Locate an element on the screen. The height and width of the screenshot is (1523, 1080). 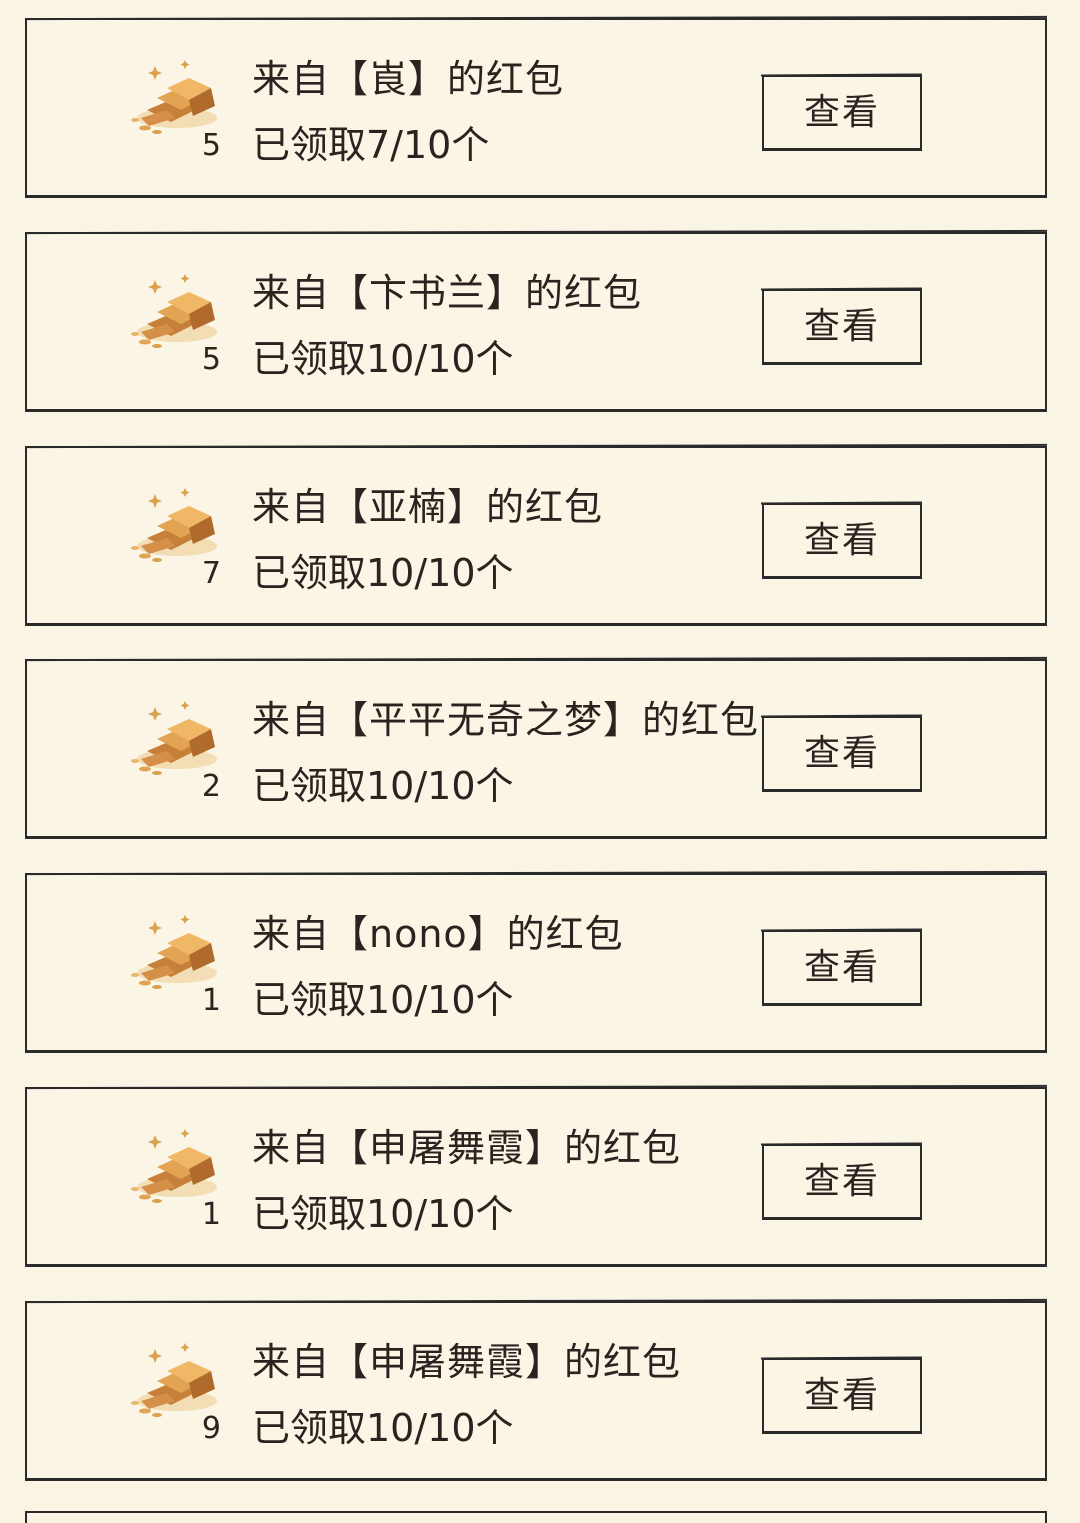
red-packet-card-partial is located at coordinates (536, 1517).